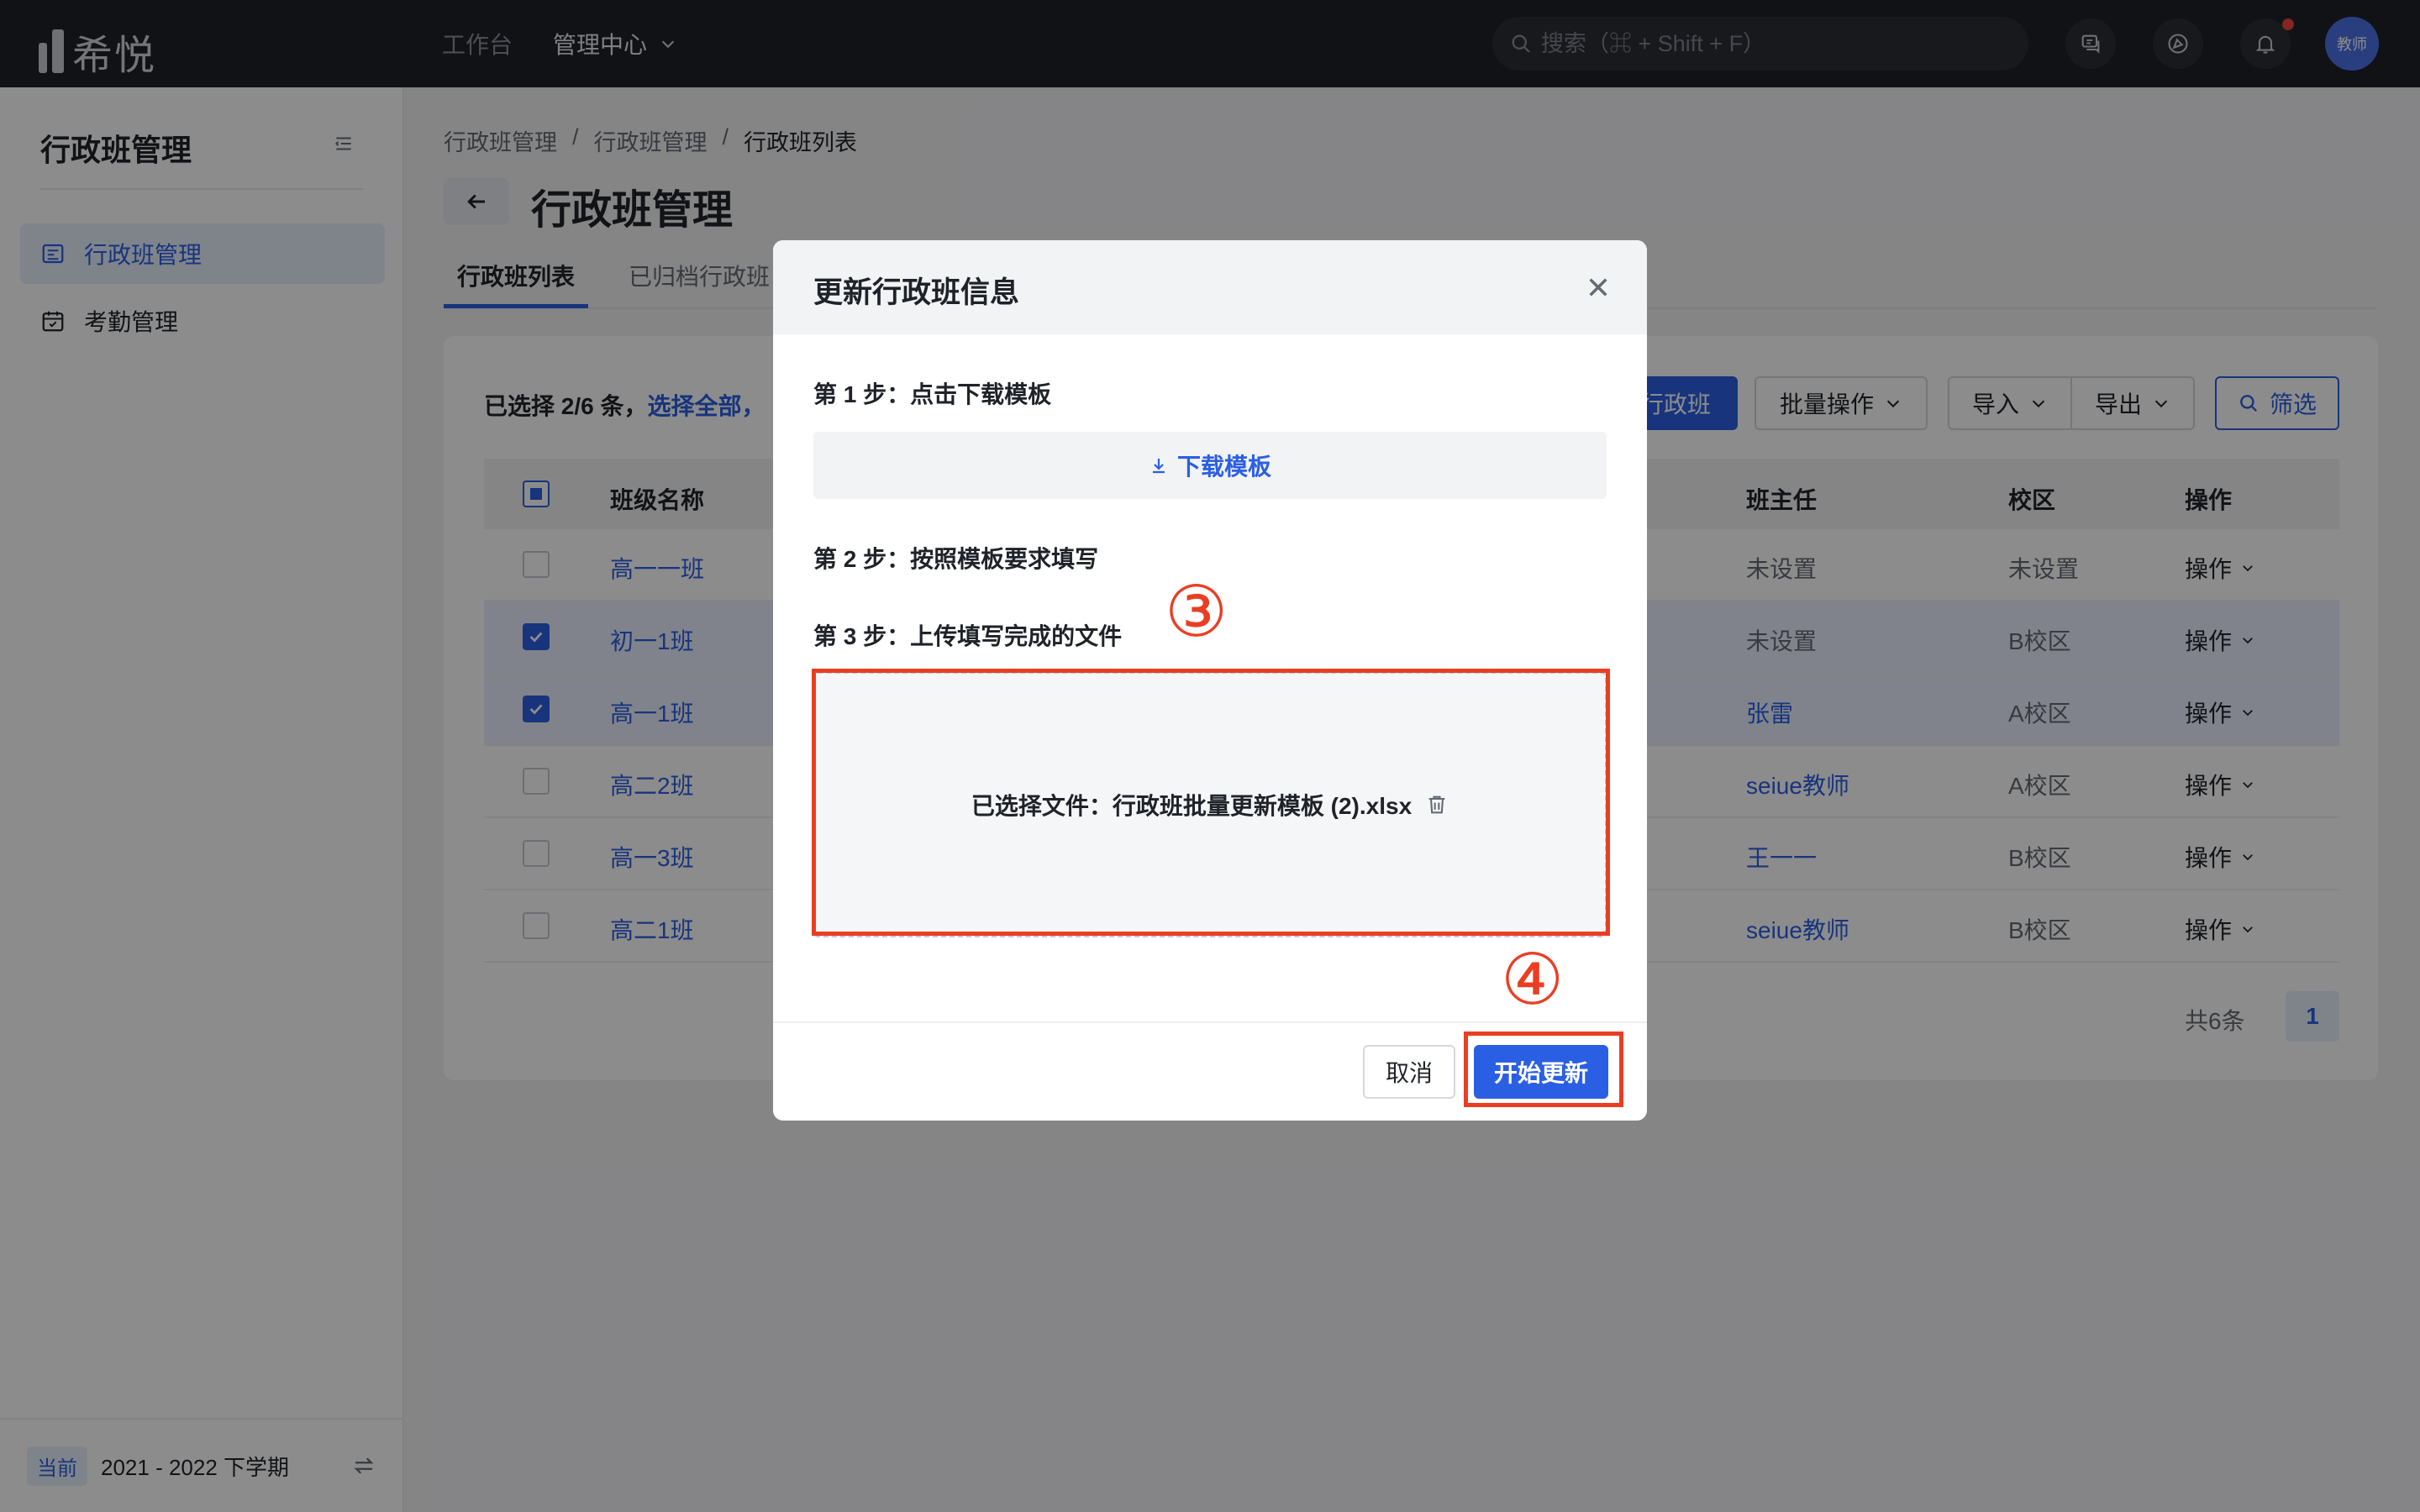  What do you see at coordinates (968, 636) in the screenshot?
I see `step-3-label: 第 3 步：上传填写完成的文件` at bounding box center [968, 636].